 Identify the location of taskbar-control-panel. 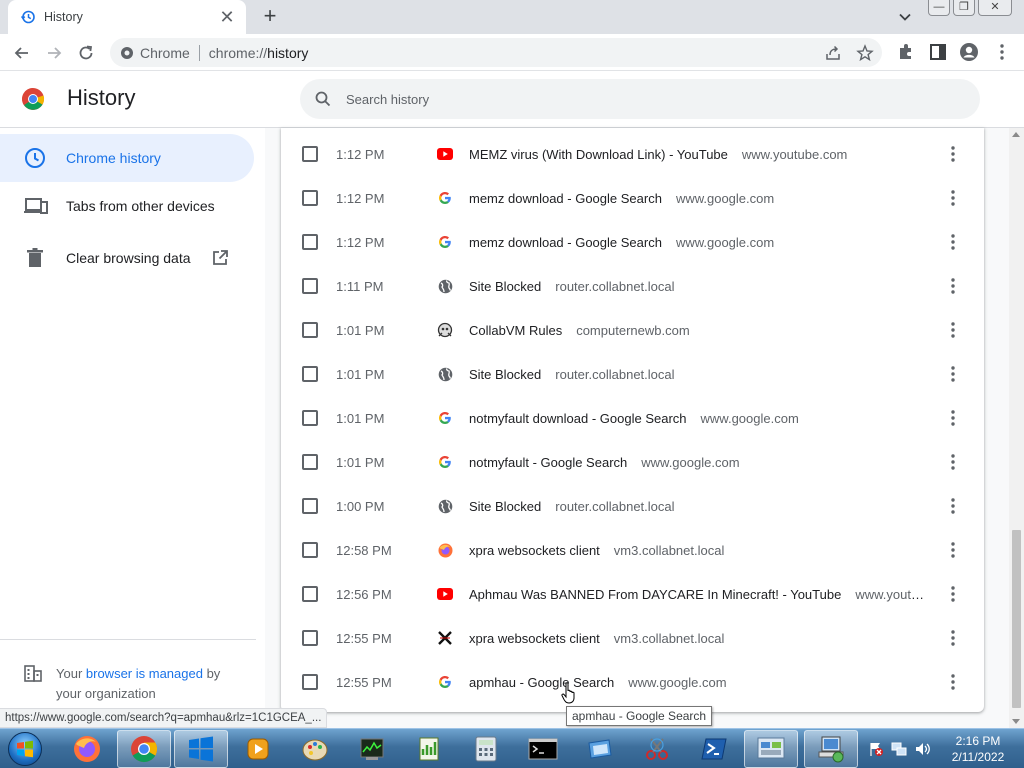
(771, 749).